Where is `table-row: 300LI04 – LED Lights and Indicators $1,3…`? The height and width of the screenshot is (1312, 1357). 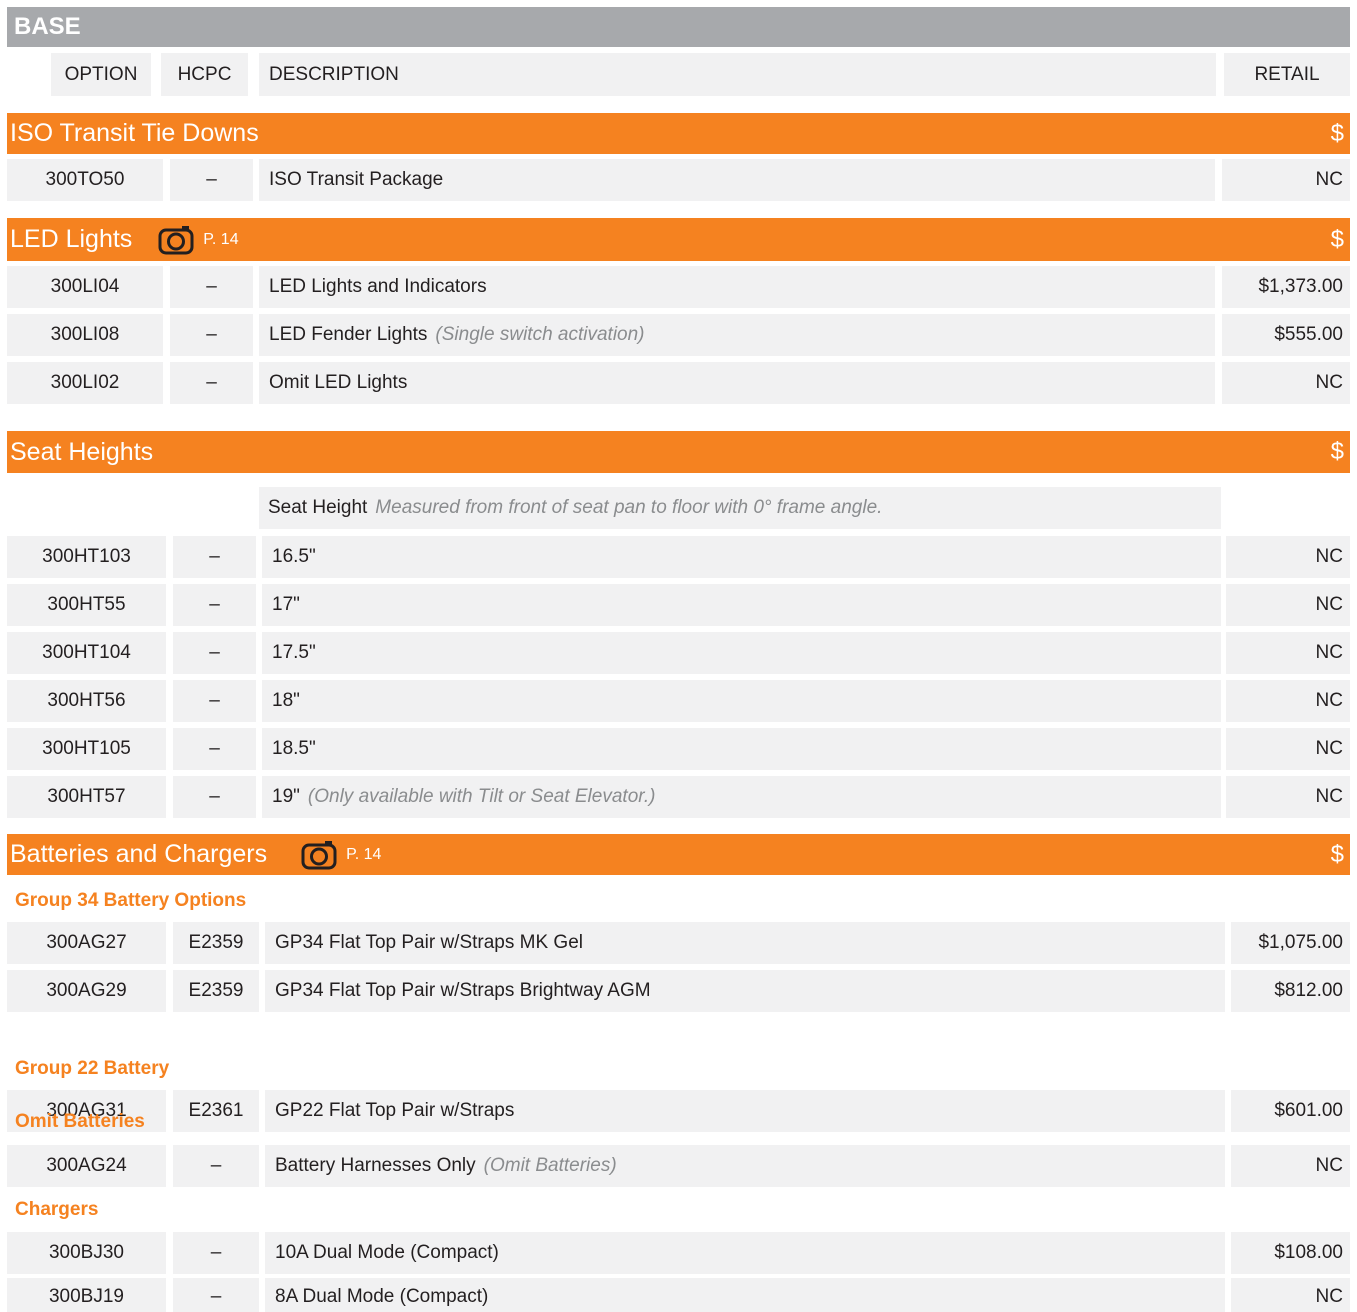
table-row: 300LI04 – LED Lights and Indicators $1,3… is located at coordinates (678, 287).